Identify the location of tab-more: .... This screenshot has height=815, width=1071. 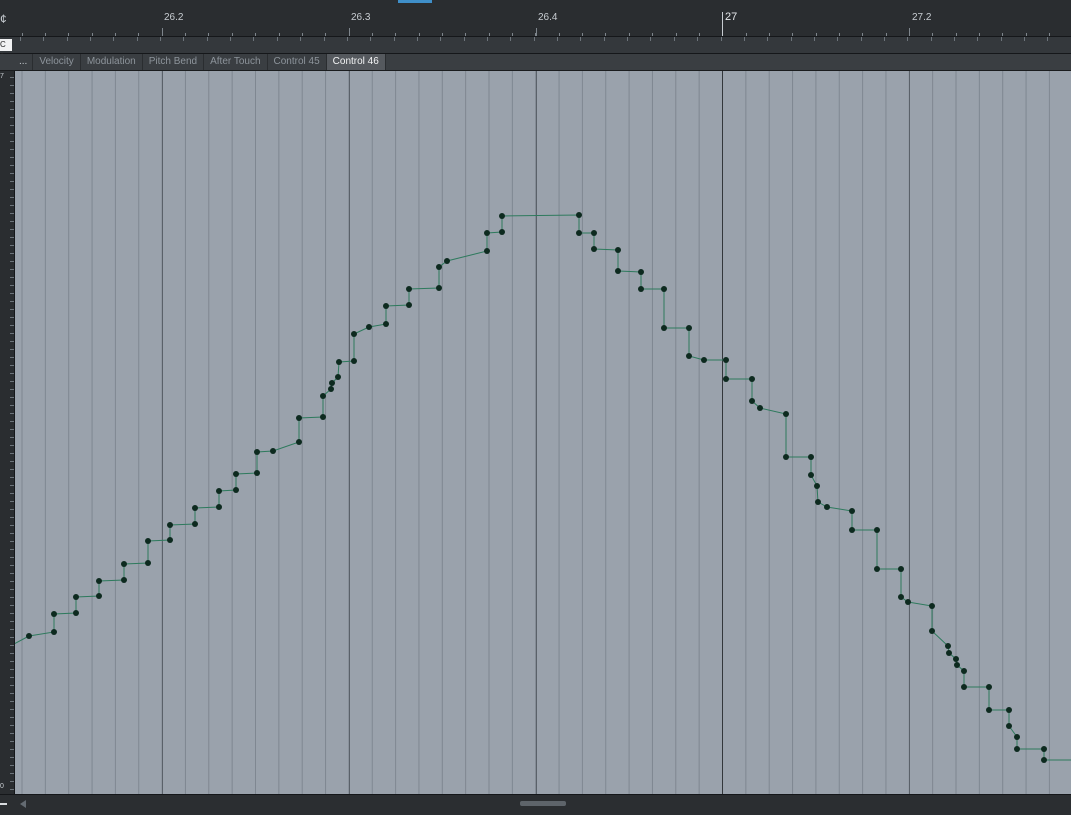
(24, 62).